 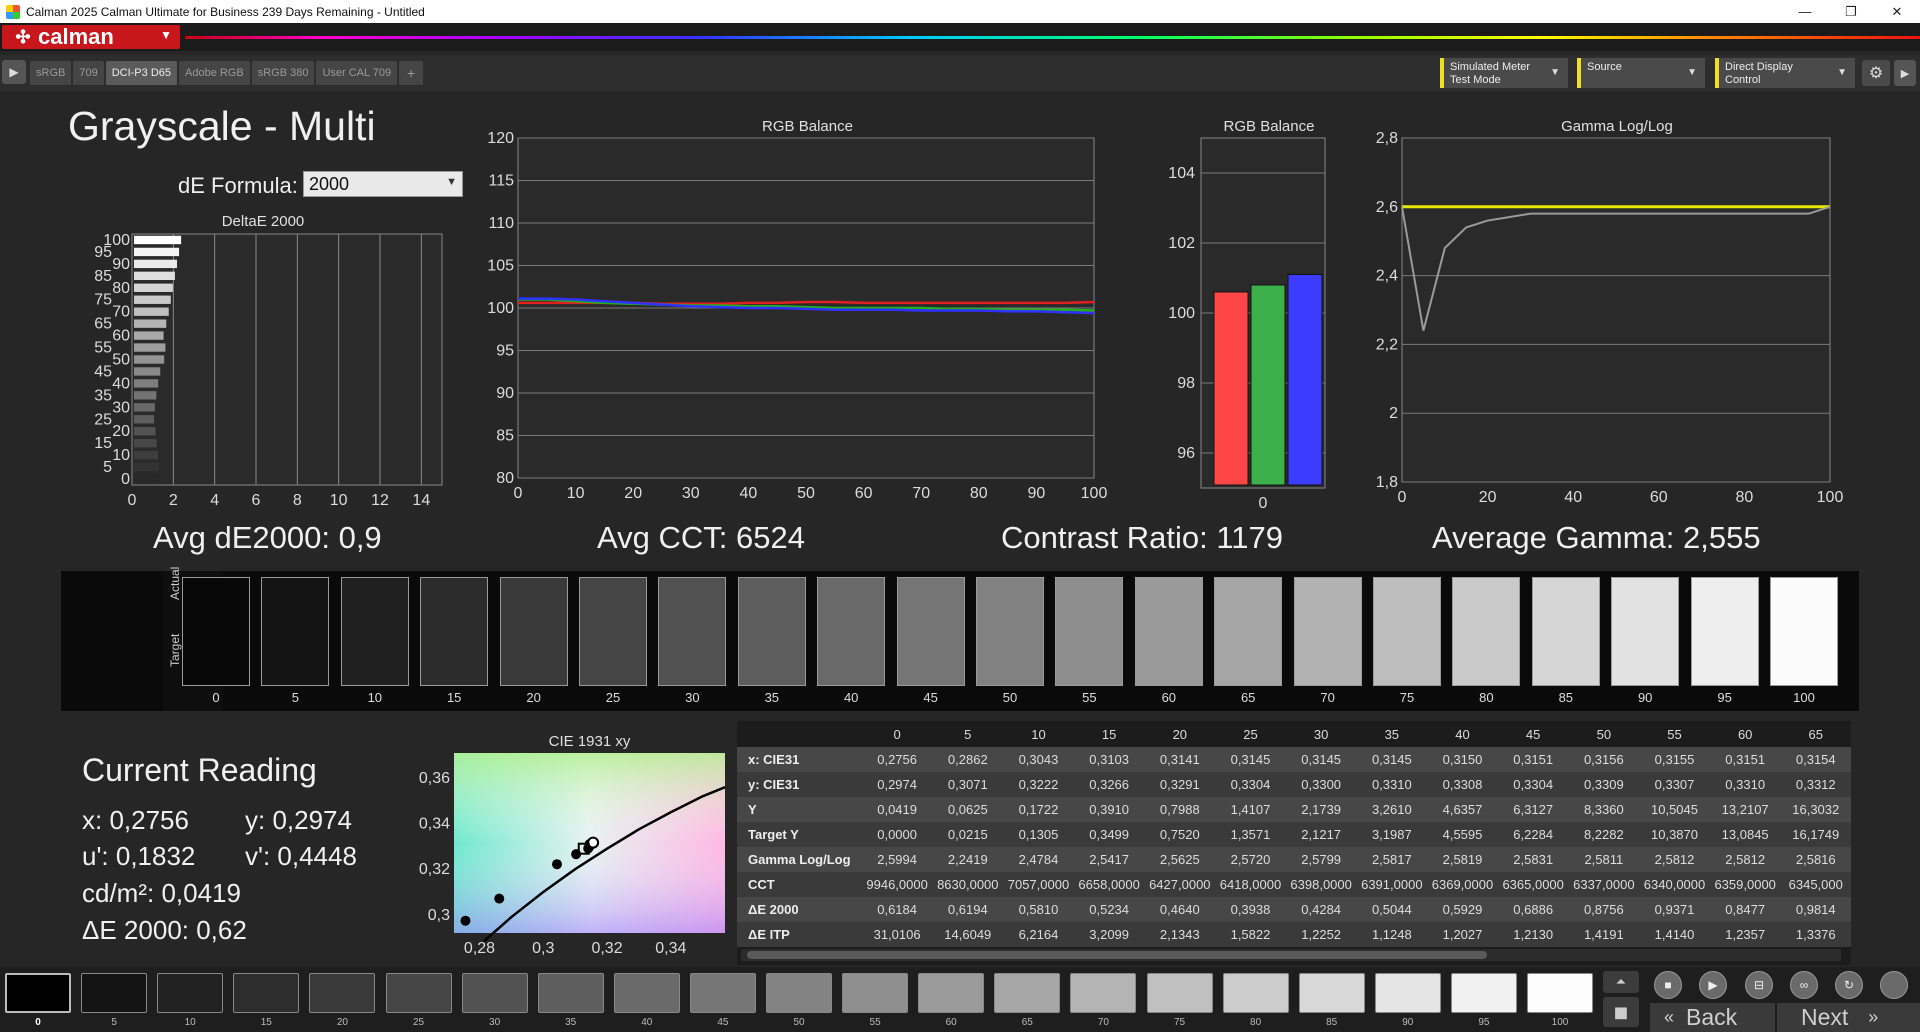 I want to click on cie-y-tick: 0,36, so click(x=434, y=778).